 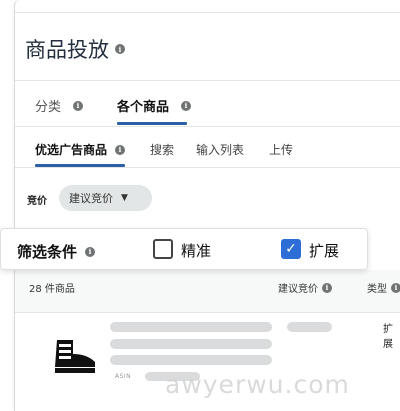 I want to click on bid-label: 竞价, so click(x=37, y=201).